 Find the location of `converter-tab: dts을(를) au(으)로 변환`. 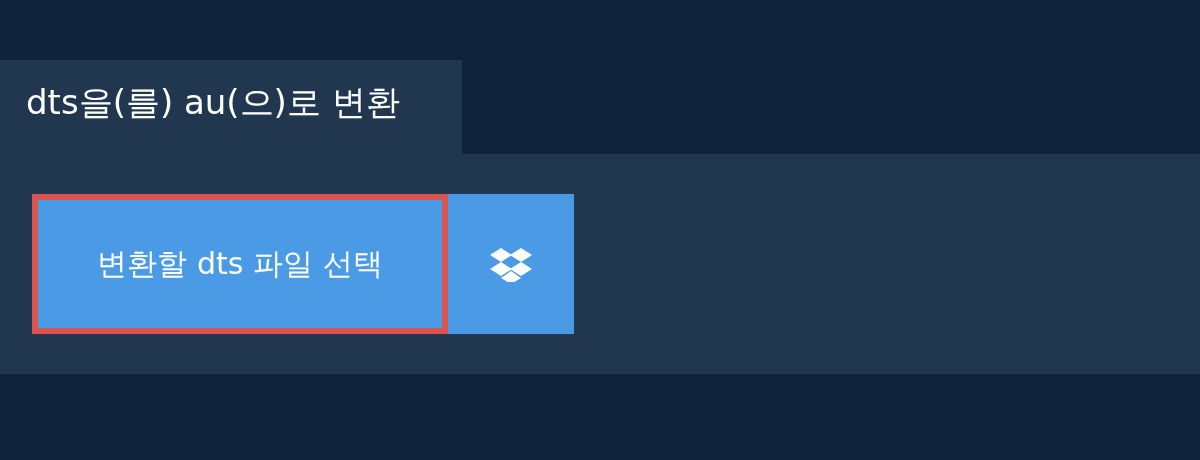

converter-tab: dts을(를) au(으)로 변환 is located at coordinates (231, 107).